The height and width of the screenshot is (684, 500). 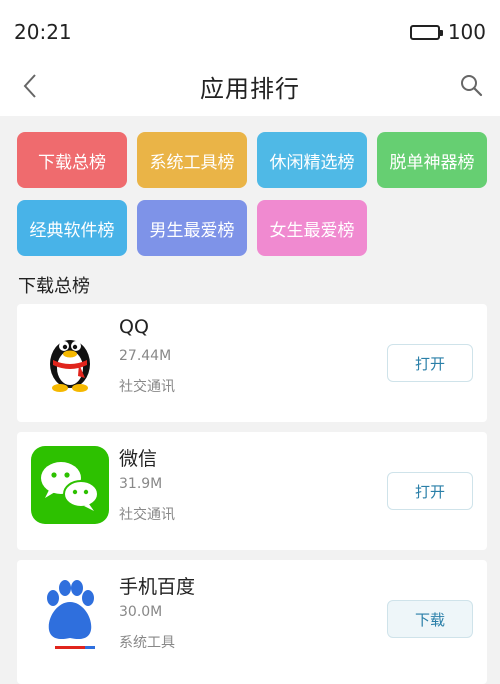 What do you see at coordinates (70, 357) in the screenshot?
I see `qq-penguin-icon` at bounding box center [70, 357].